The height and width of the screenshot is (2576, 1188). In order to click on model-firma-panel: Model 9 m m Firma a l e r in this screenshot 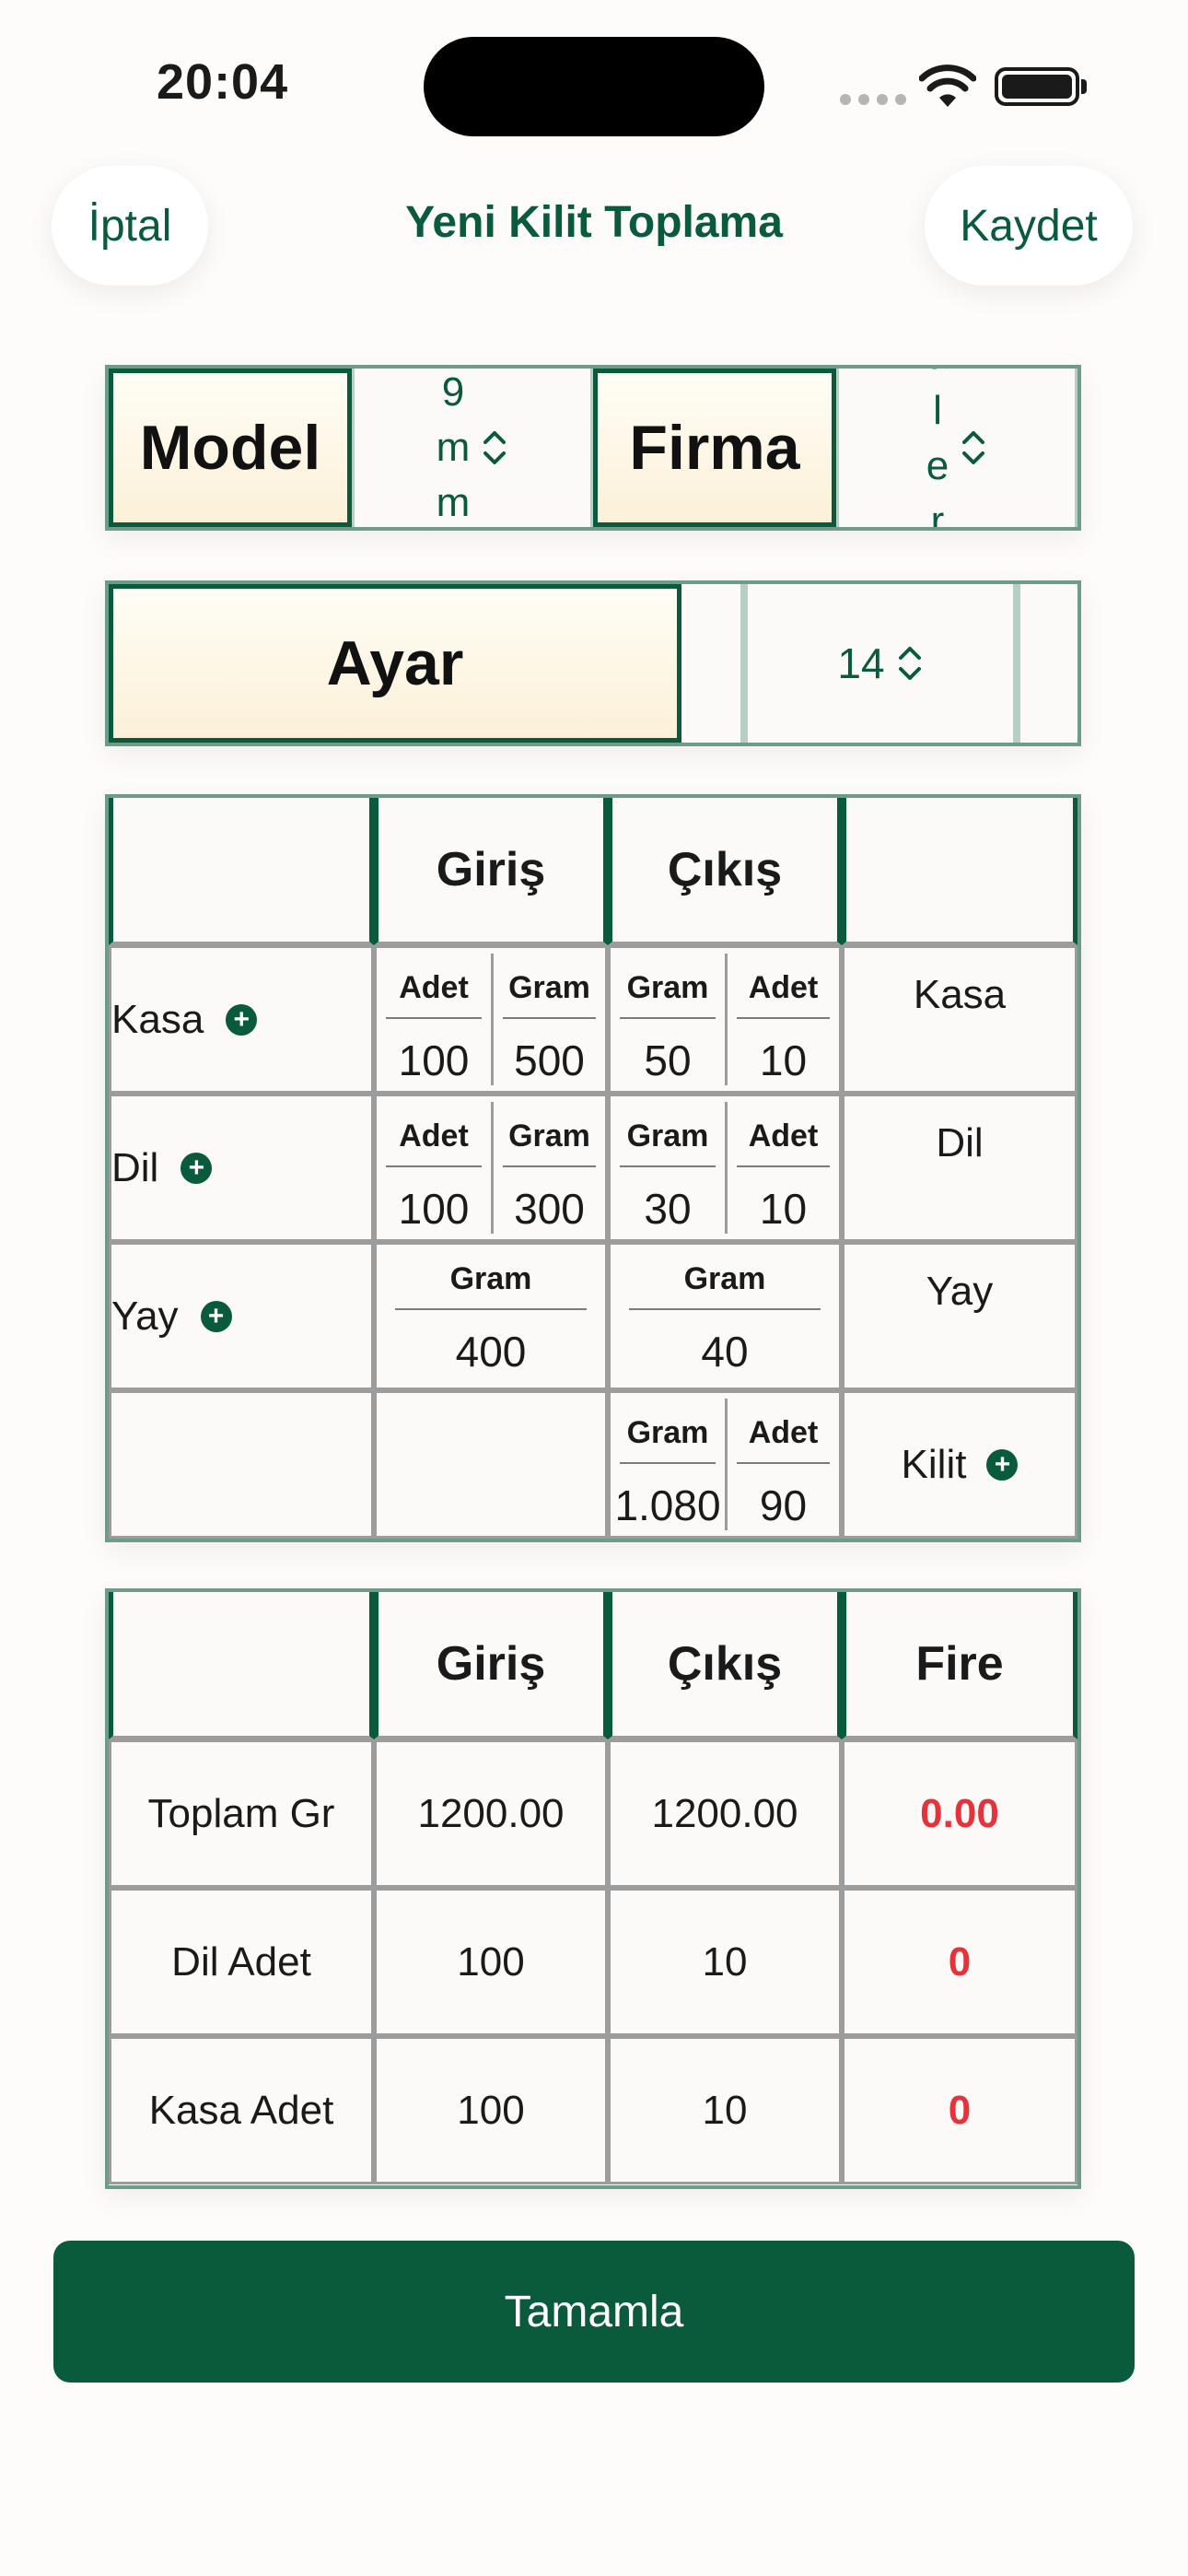, I will do `click(593, 448)`.